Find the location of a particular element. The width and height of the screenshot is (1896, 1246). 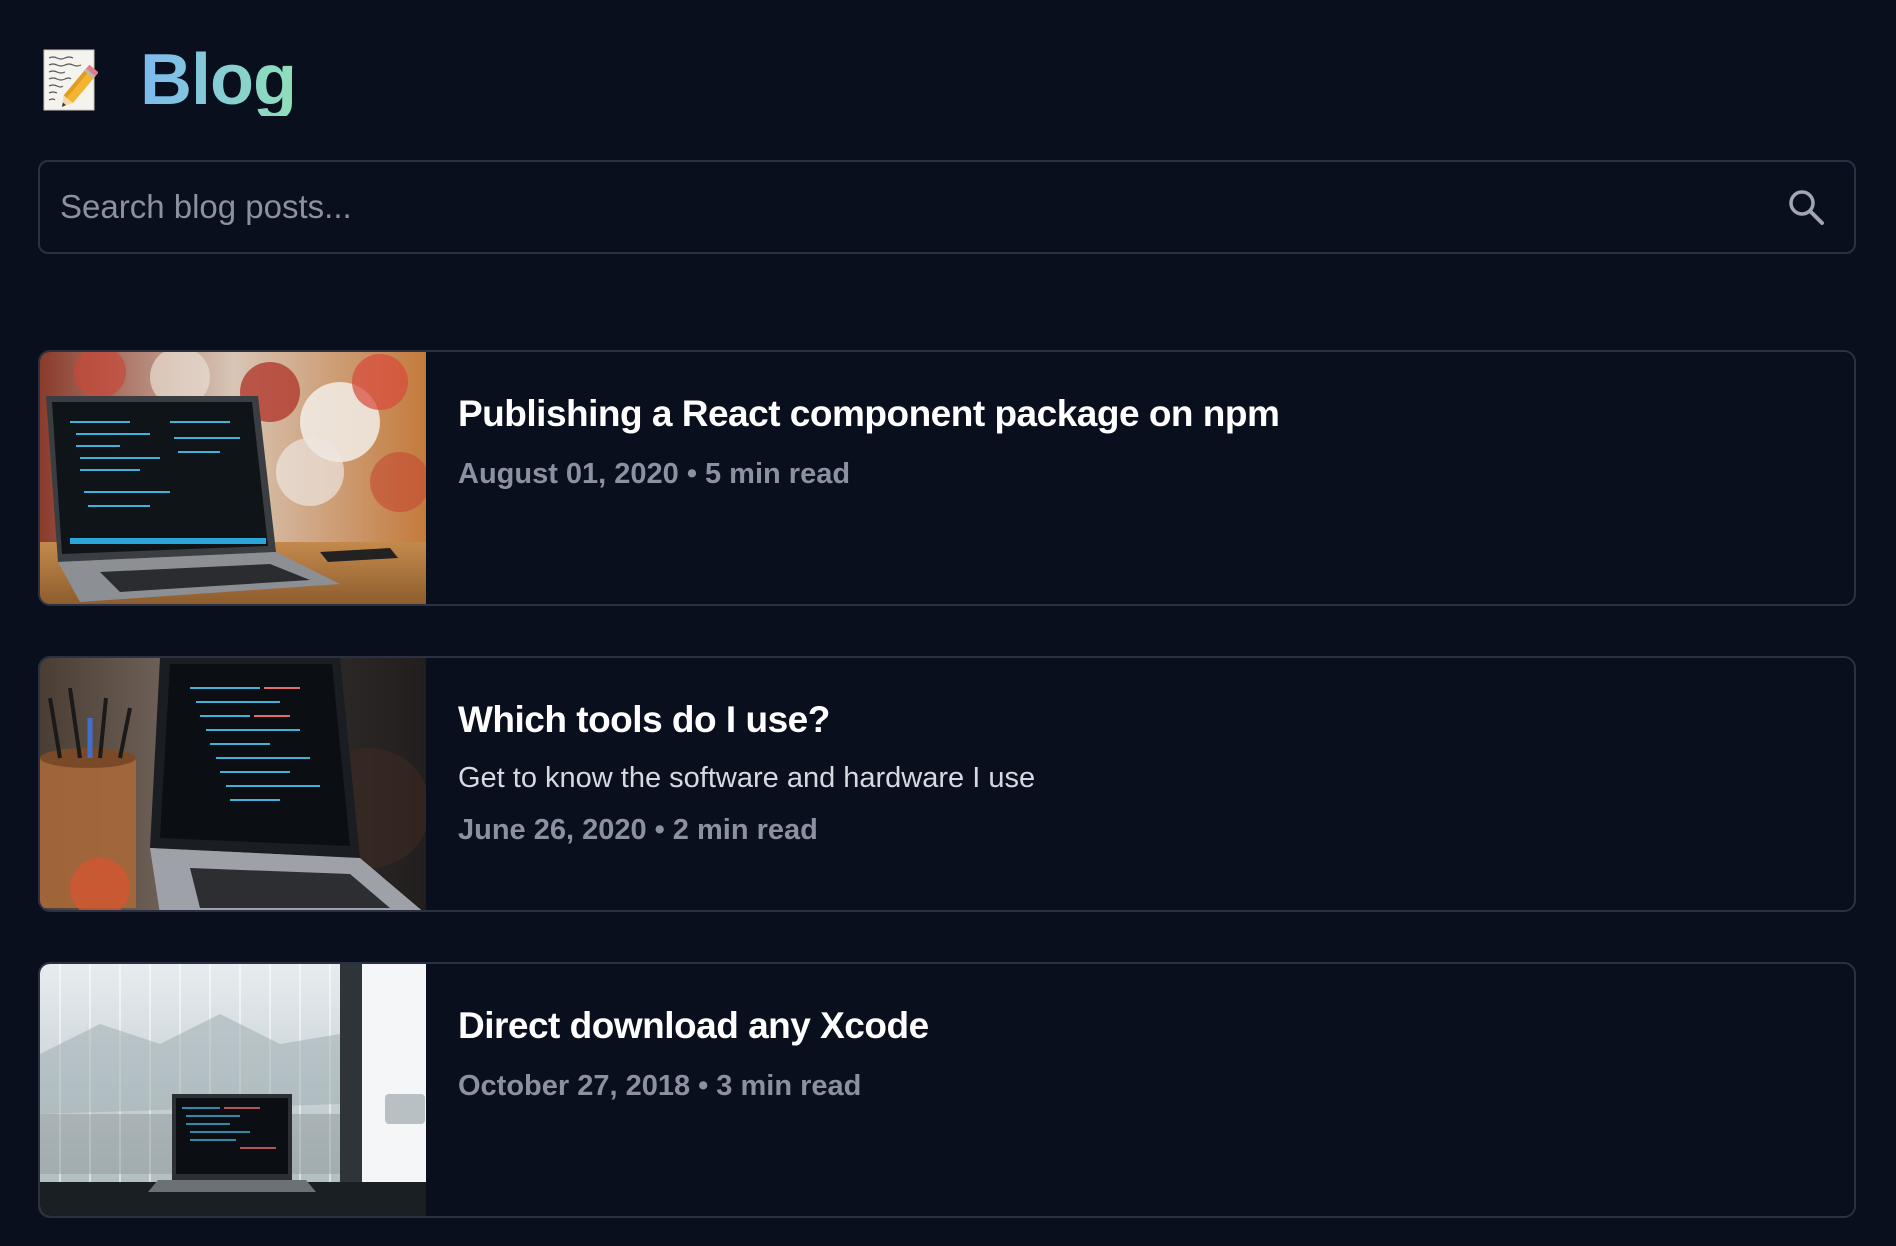

post-title: Which tools do I use? is located at coordinates (746, 720).